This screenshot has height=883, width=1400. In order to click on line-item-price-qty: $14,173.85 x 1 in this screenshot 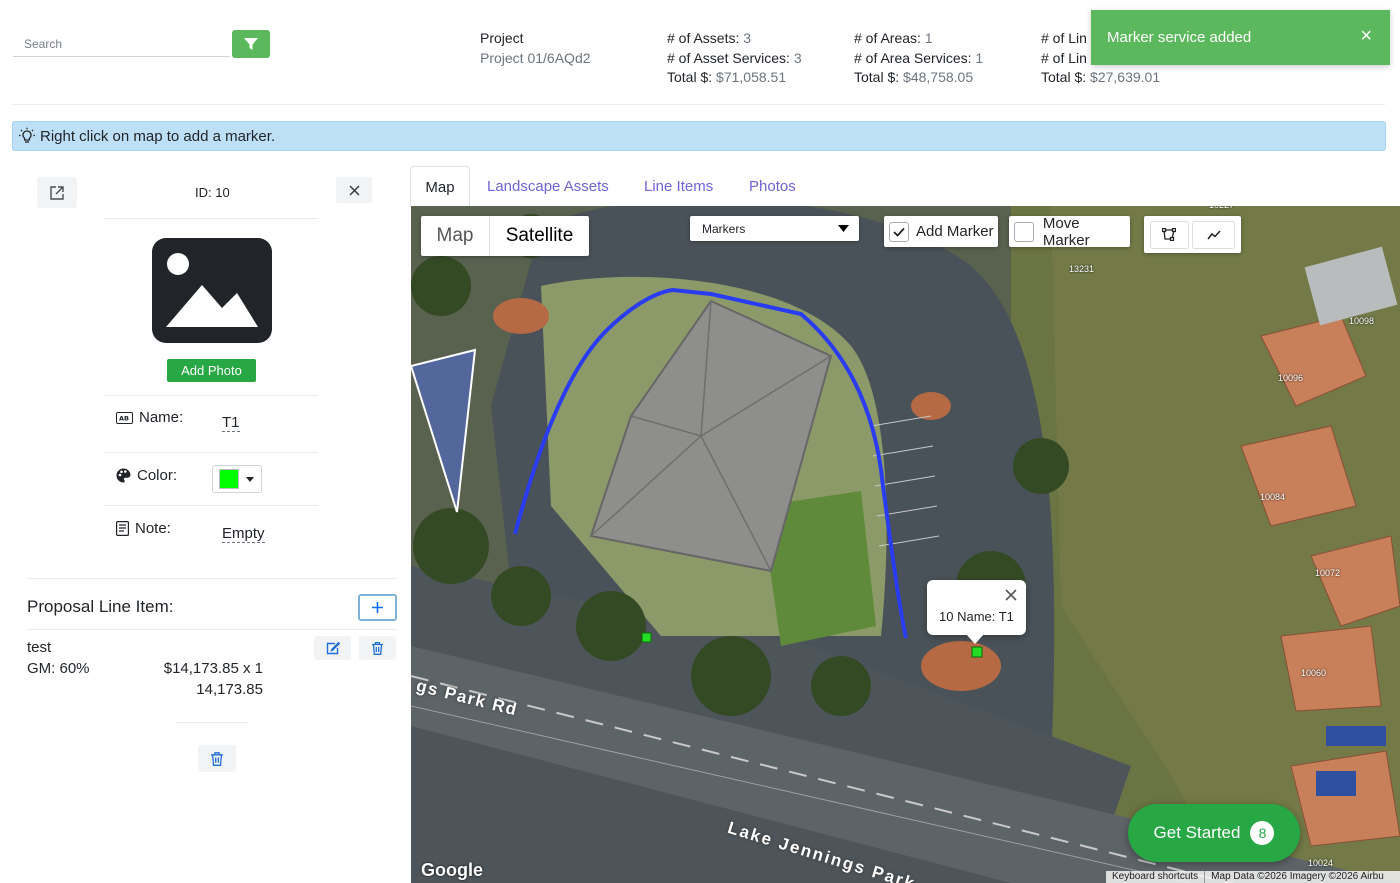, I will do `click(213, 668)`.